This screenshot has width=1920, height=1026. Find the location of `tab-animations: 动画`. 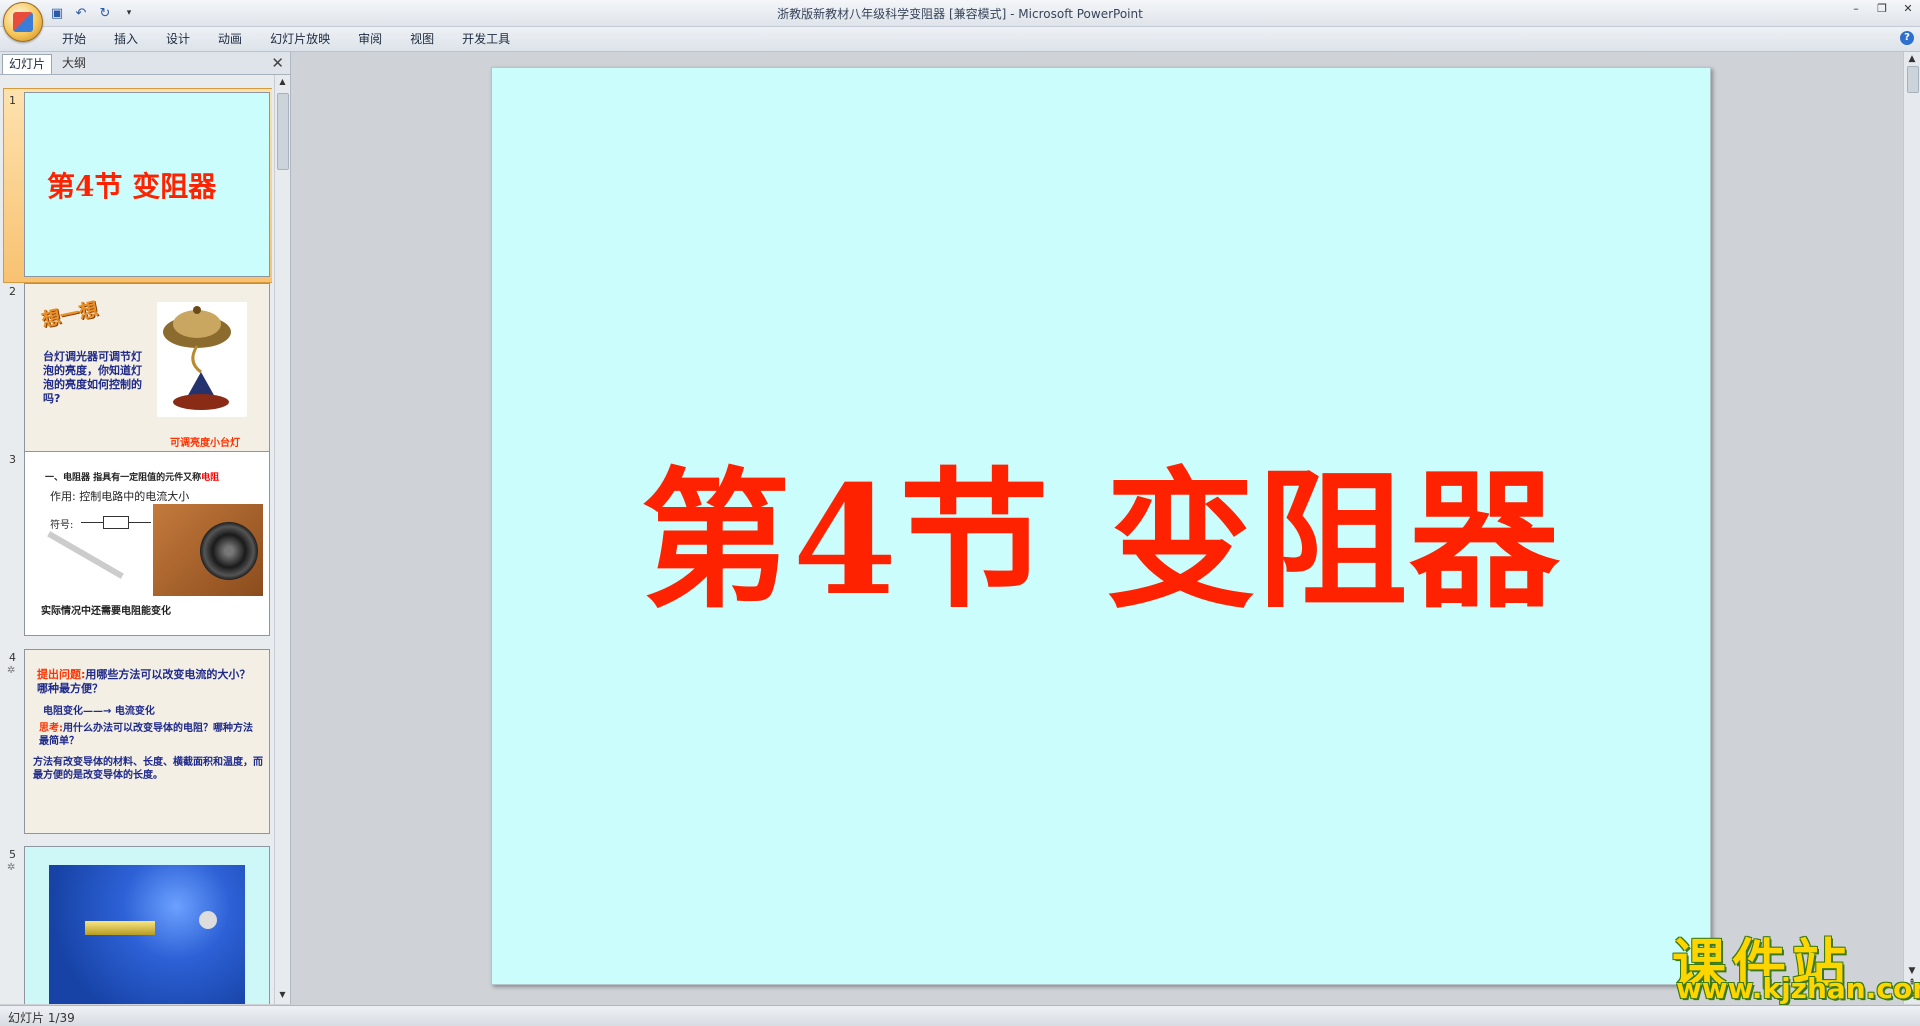

tab-animations: 动画 is located at coordinates (230, 39).